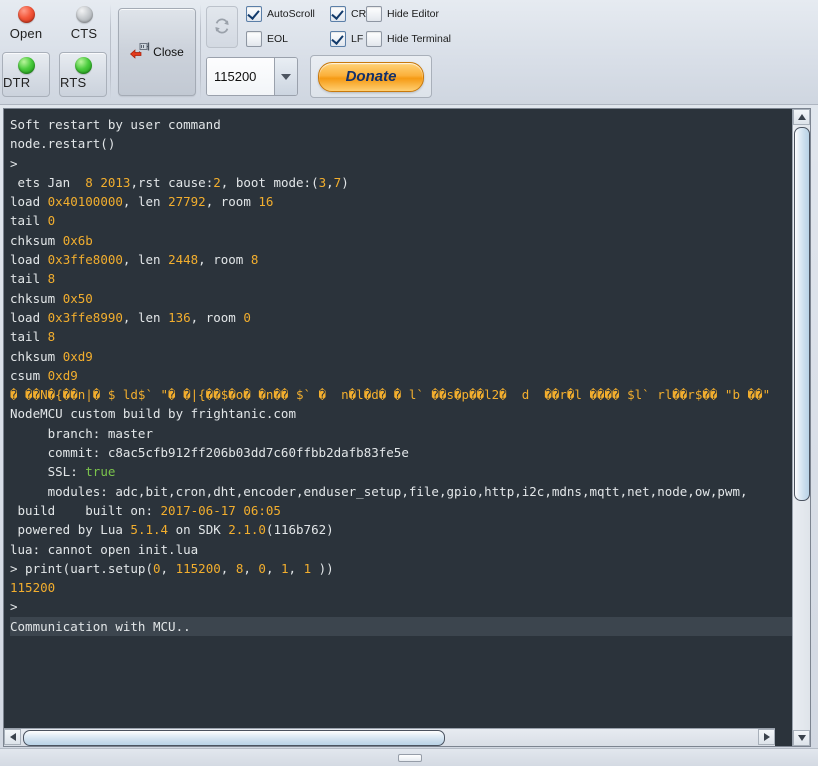  What do you see at coordinates (374, 39) in the screenshot?
I see `hide-terminal-checkbox-box` at bounding box center [374, 39].